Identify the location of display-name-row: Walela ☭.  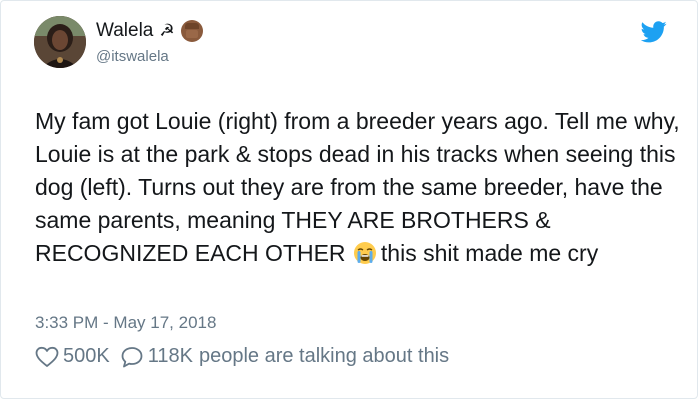
(149, 31).